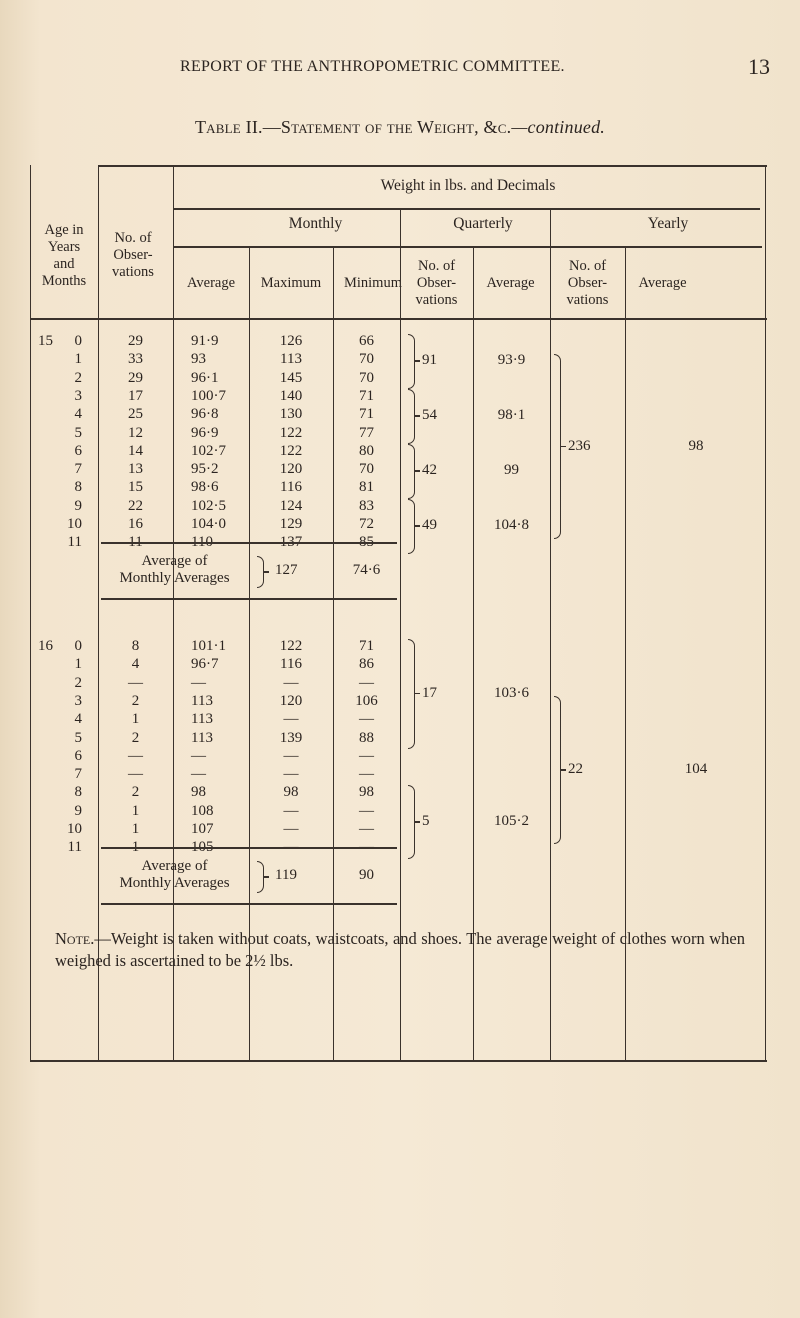  I want to click on maximum-cell: 98, so click(291, 792).